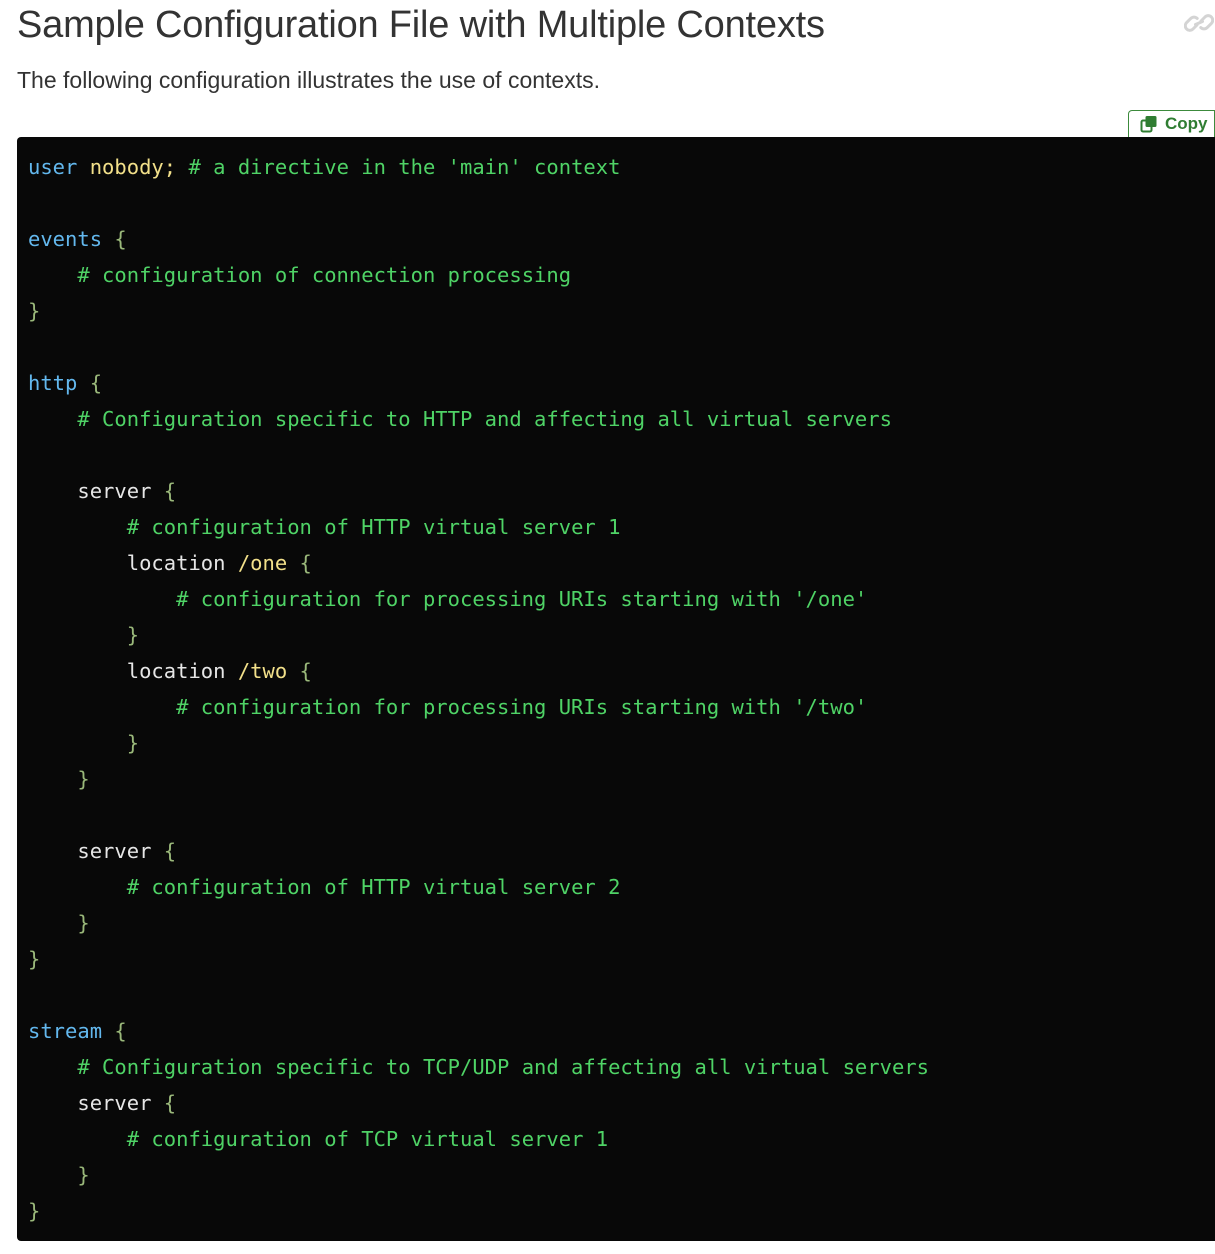  Describe the element at coordinates (262, 671) in the screenshot. I see `code-token-value: /two` at that location.